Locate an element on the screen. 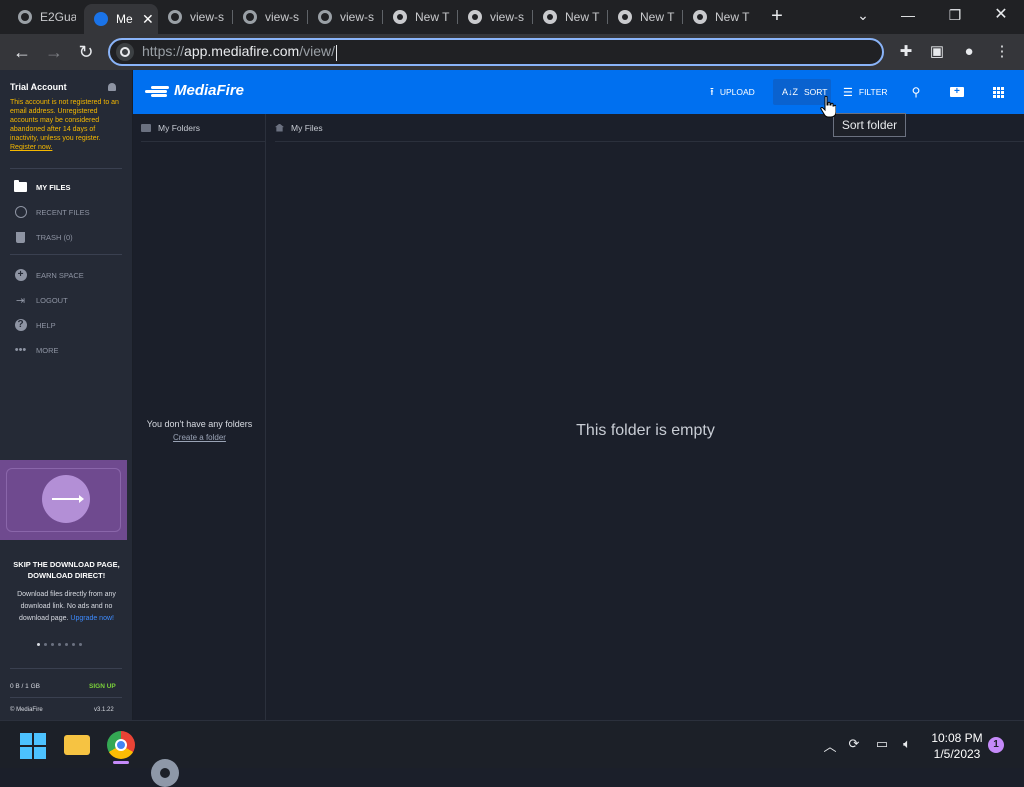 This screenshot has height=787, width=1024. plus-circle-icon: + is located at coordinates (20, 275).